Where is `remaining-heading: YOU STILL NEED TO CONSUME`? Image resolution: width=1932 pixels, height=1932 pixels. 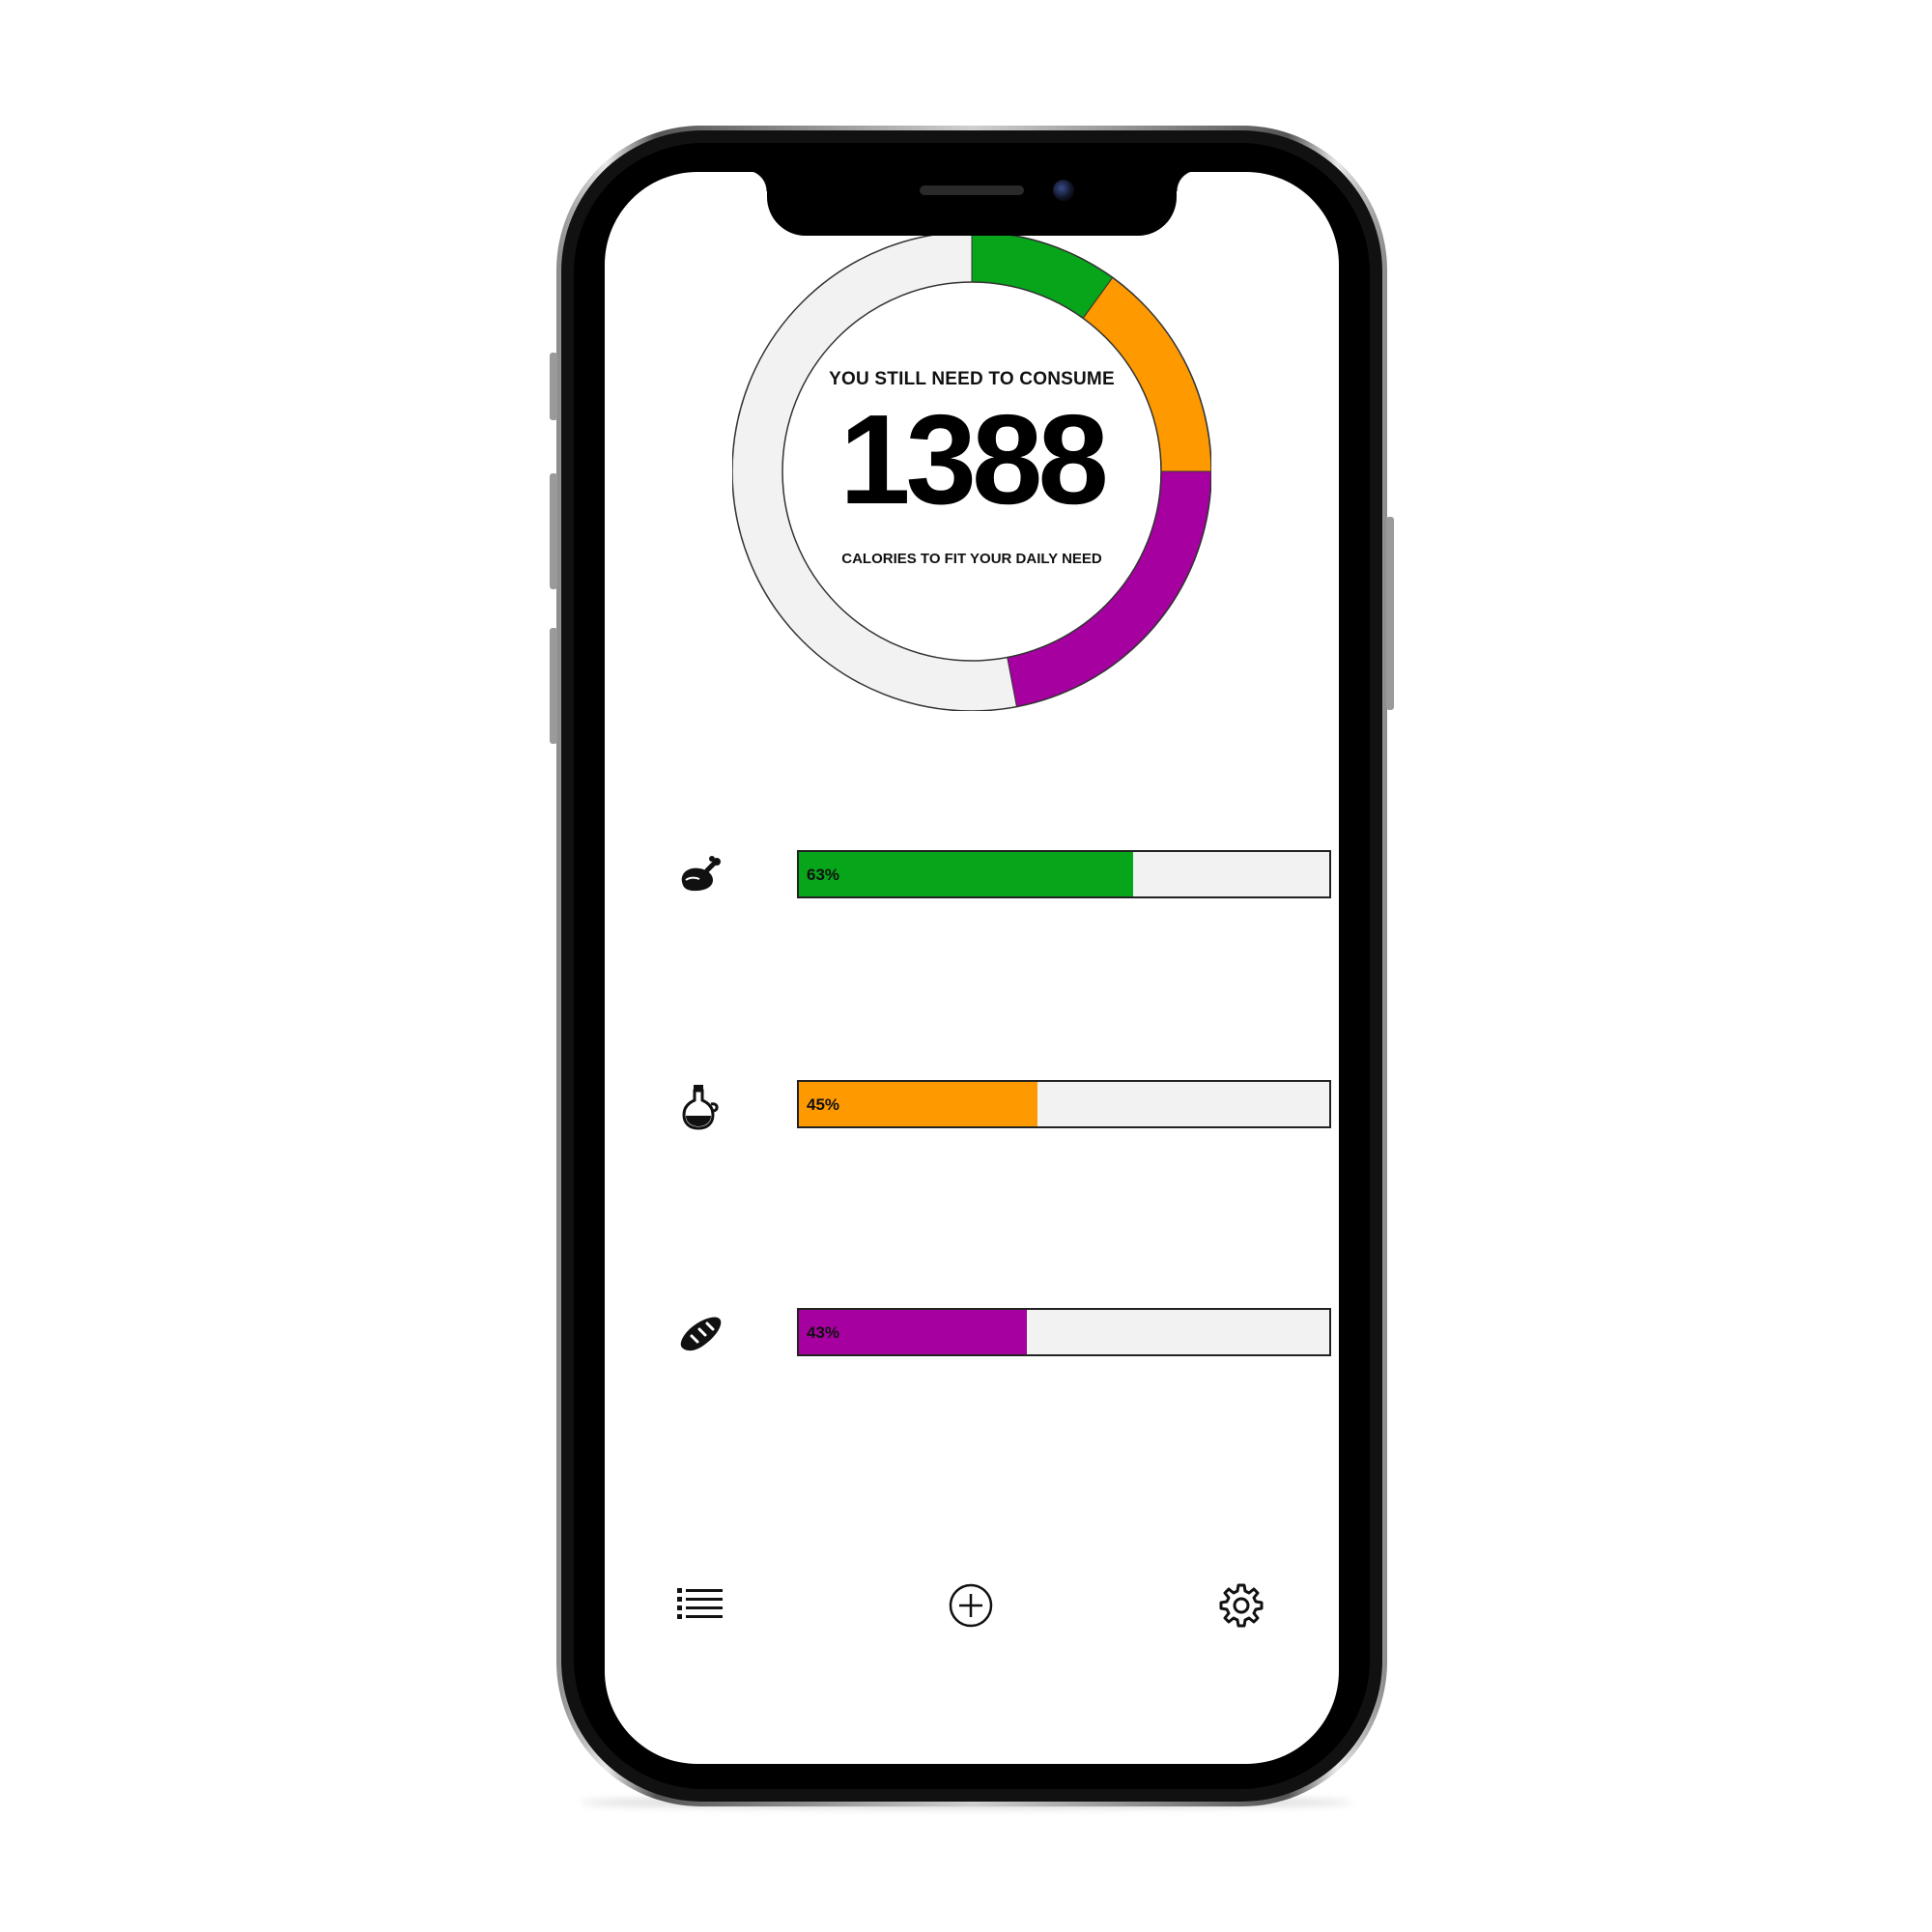
remaining-heading: YOU STILL NEED TO CONSUME is located at coordinates (972, 379).